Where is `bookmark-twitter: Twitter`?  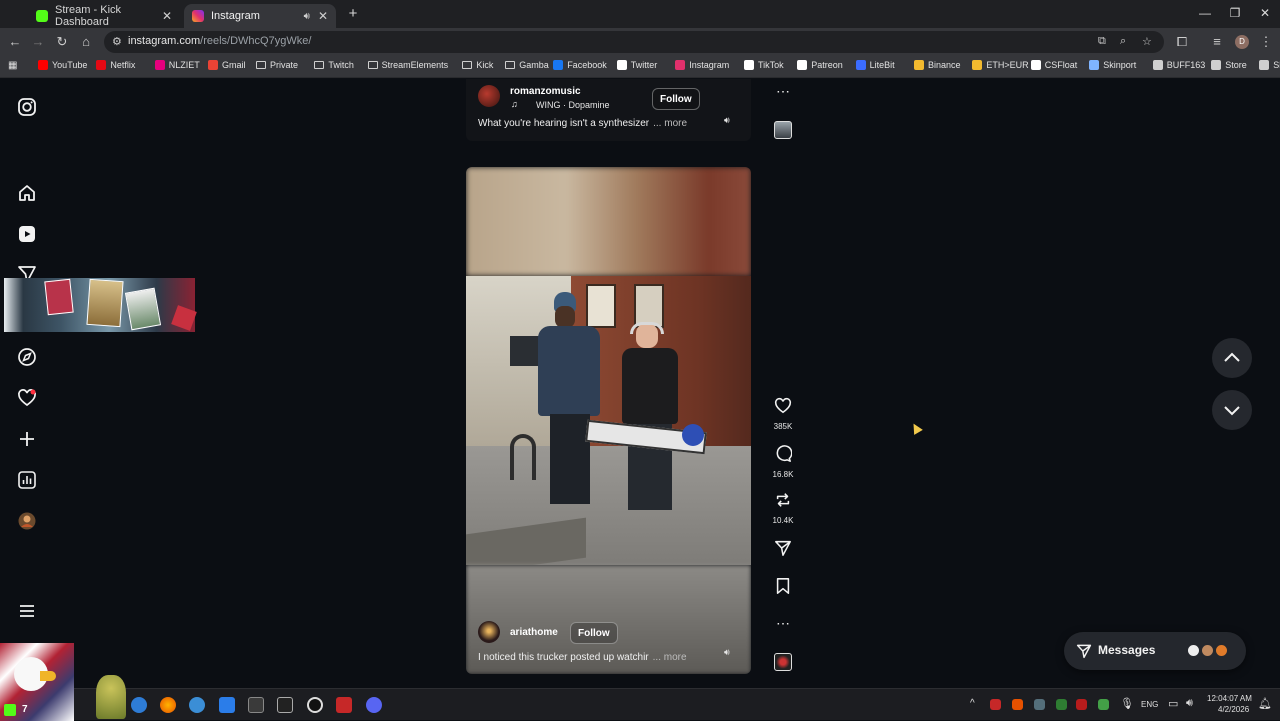
bookmark-twitter: Twitter is located at coordinates (636, 65).